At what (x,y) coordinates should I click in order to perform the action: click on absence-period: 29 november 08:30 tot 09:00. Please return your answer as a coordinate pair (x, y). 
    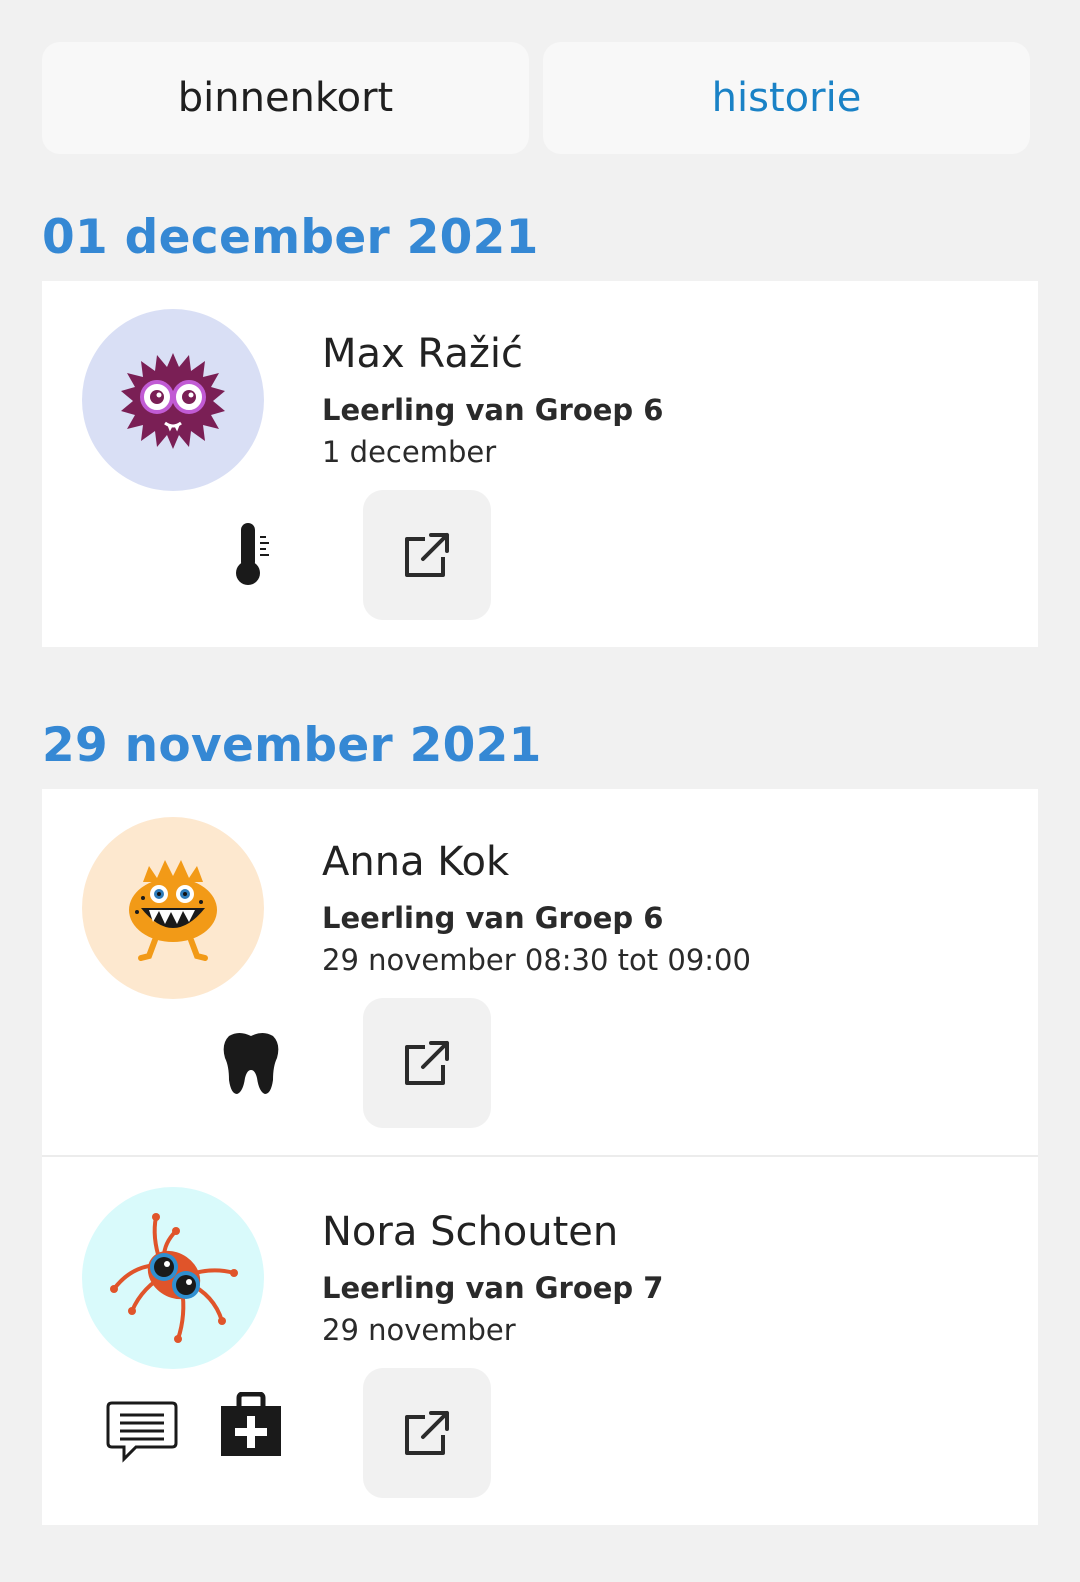
    Looking at the image, I should click on (536, 960).